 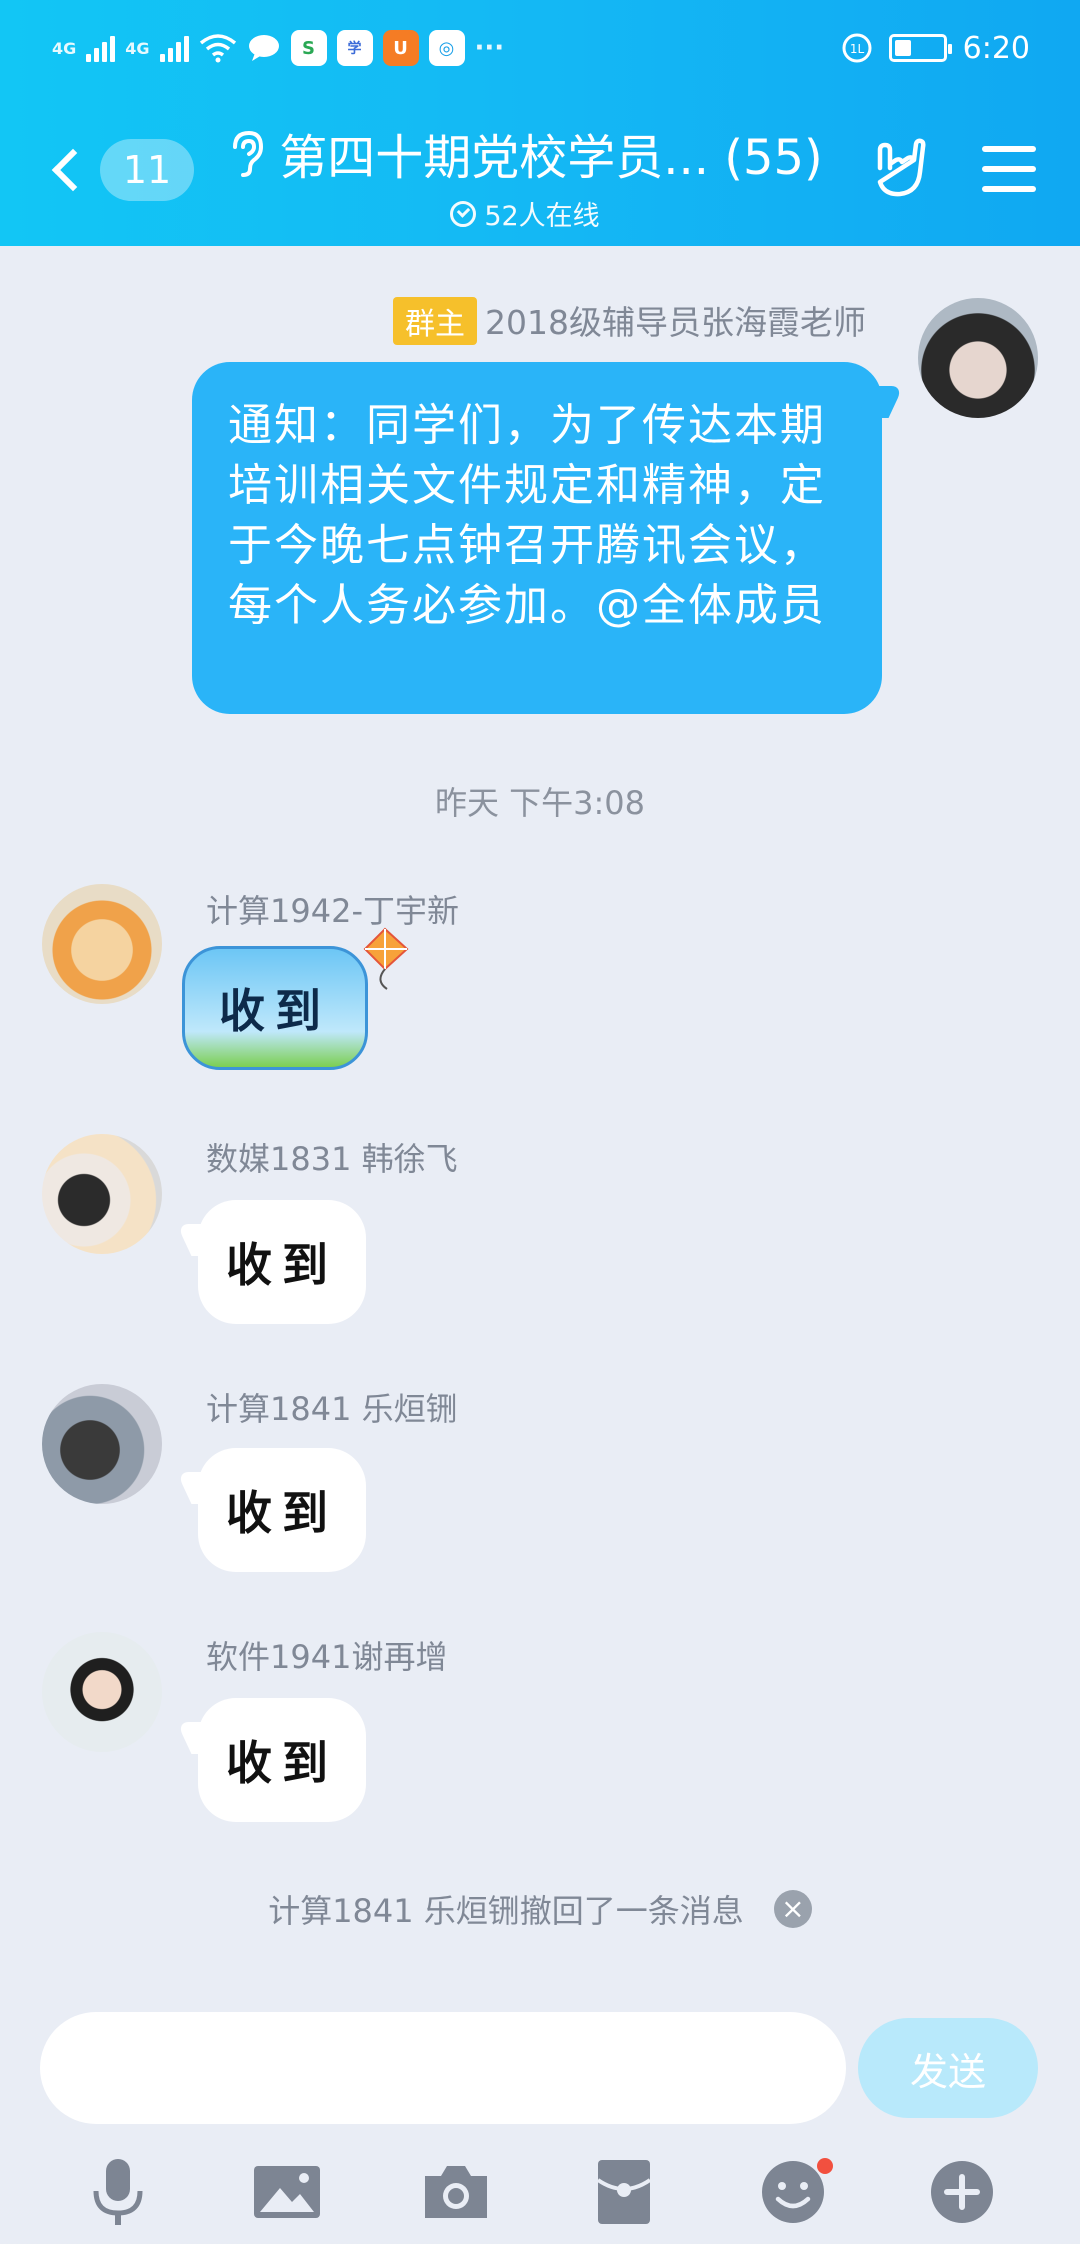 What do you see at coordinates (456, 2192) in the screenshot?
I see `camera-icon` at bounding box center [456, 2192].